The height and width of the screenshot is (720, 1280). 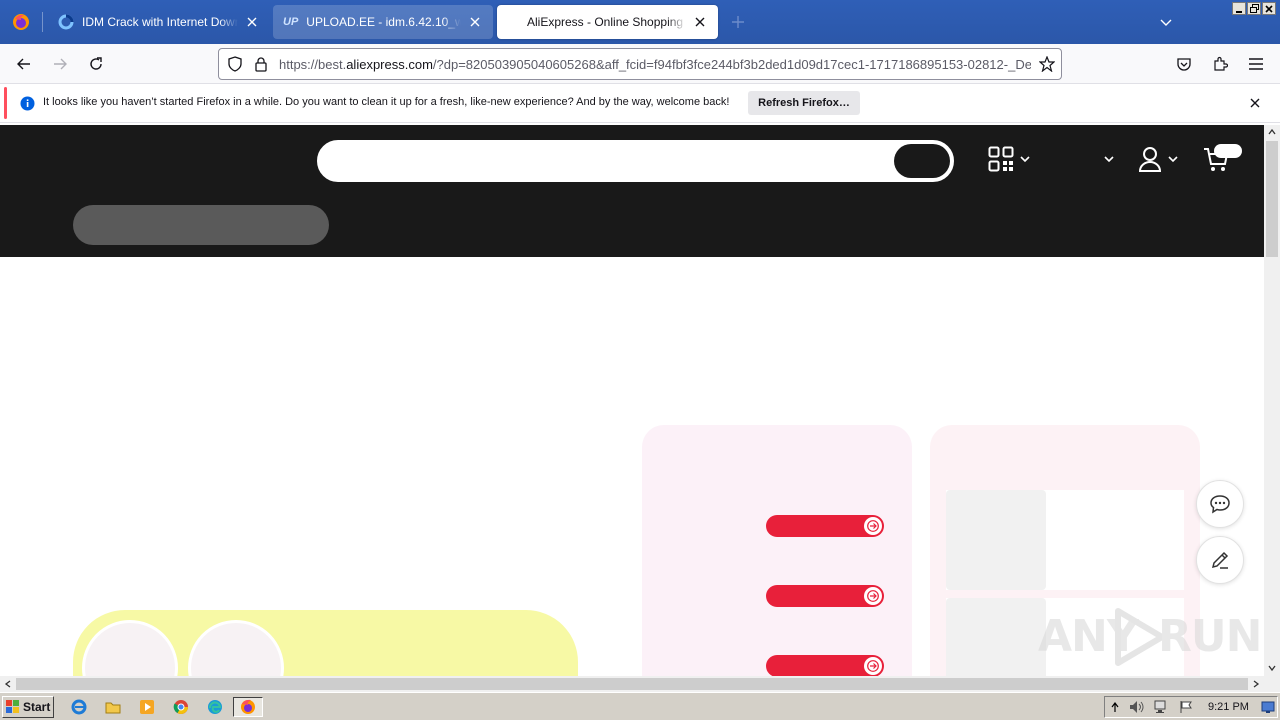 What do you see at coordinates (1256, 64) in the screenshot?
I see `app-menu-button` at bounding box center [1256, 64].